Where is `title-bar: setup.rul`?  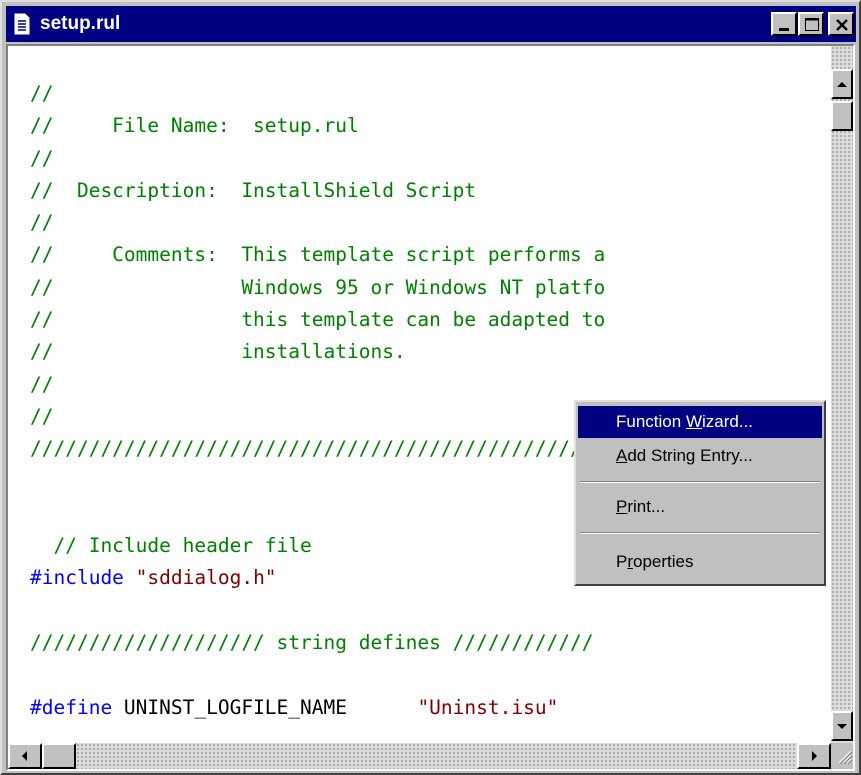 title-bar: setup.rul is located at coordinates (431, 24).